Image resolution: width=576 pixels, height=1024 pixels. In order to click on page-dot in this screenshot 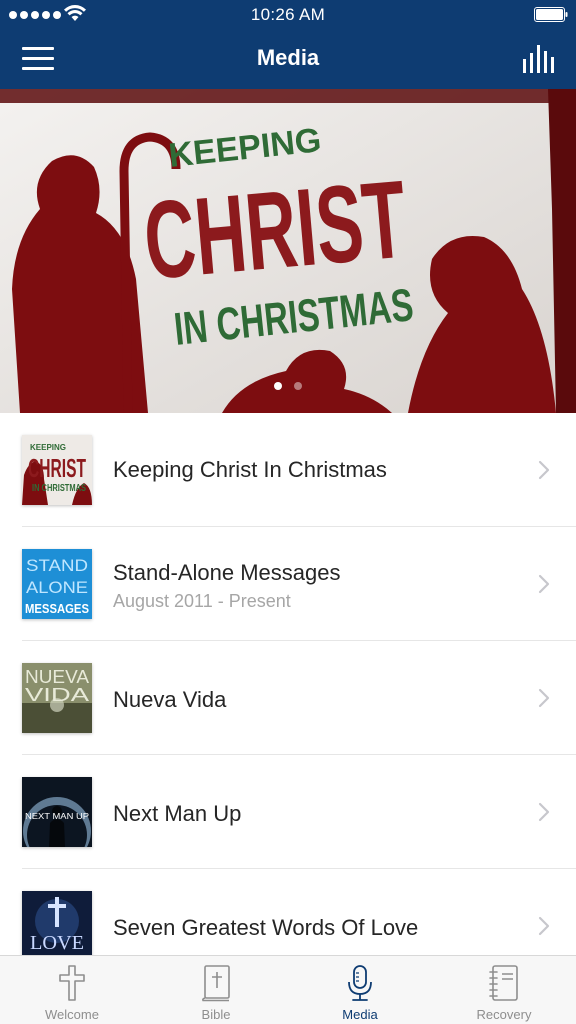, I will do `click(298, 386)`.